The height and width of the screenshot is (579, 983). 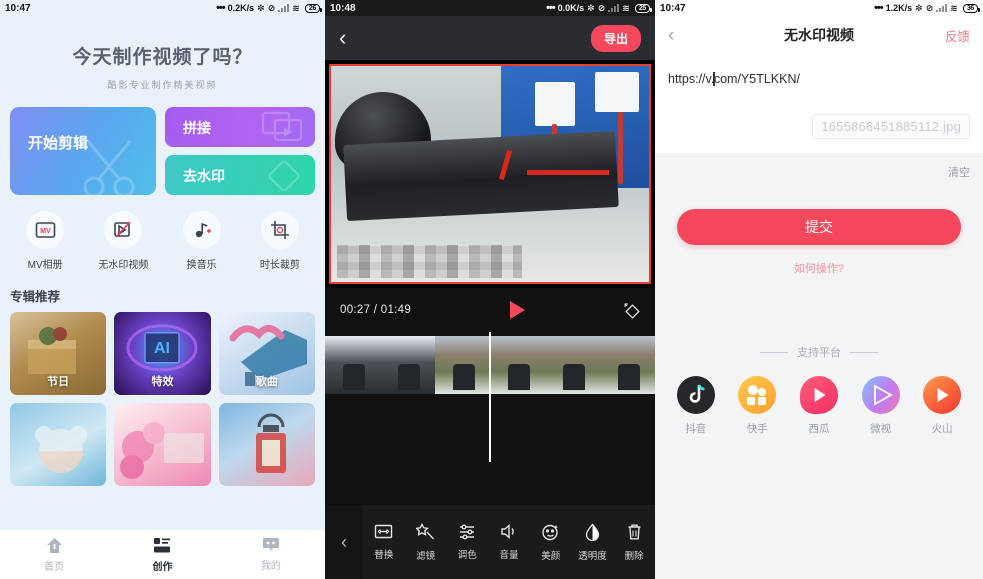 What do you see at coordinates (615, 38) in the screenshot?
I see `export-button: 导出` at bounding box center [615, 38].